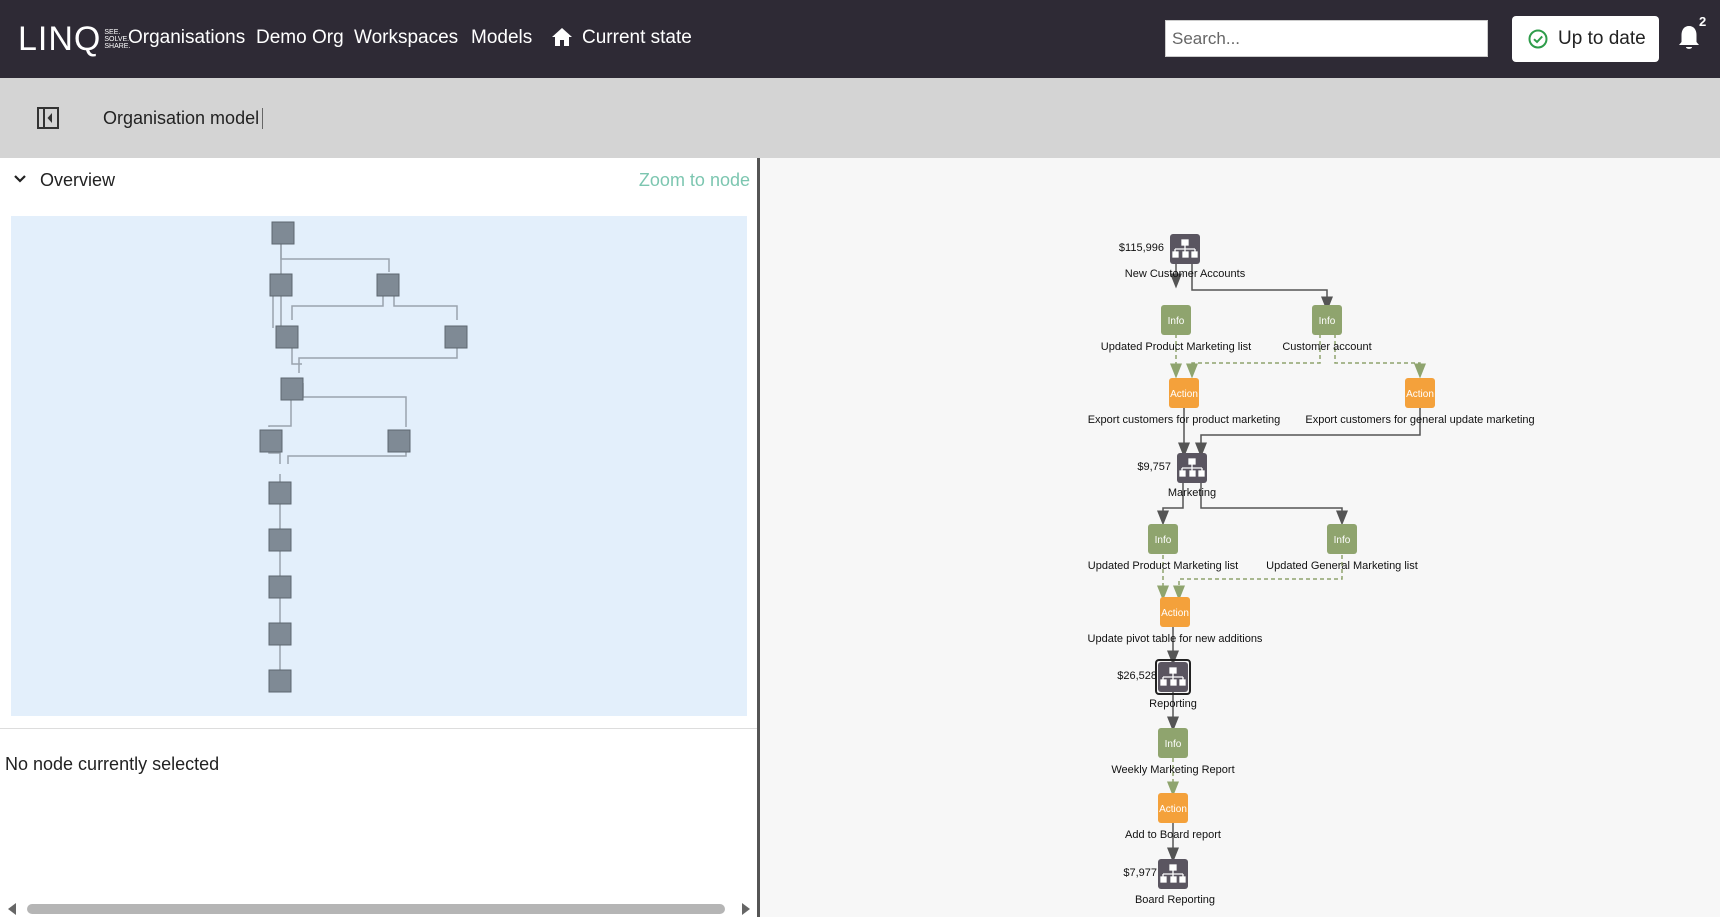 Image resolution: width=1720 pixels, height=917 pixels. What do you see at coordinates (1176, 476) in the screenshot?
I see `graph-node-marketing: $9,757 Marketing` at bounding box center [1176, 476].